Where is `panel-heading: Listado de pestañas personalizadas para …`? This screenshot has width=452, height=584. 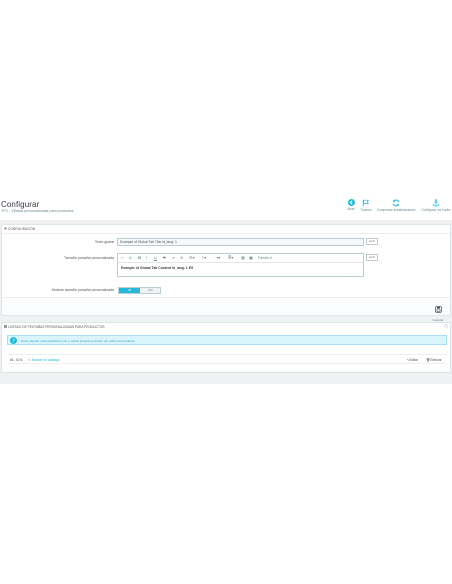 panel-heading: Listado de pestañas personalizadas para … is located at coordinates (226, 326).